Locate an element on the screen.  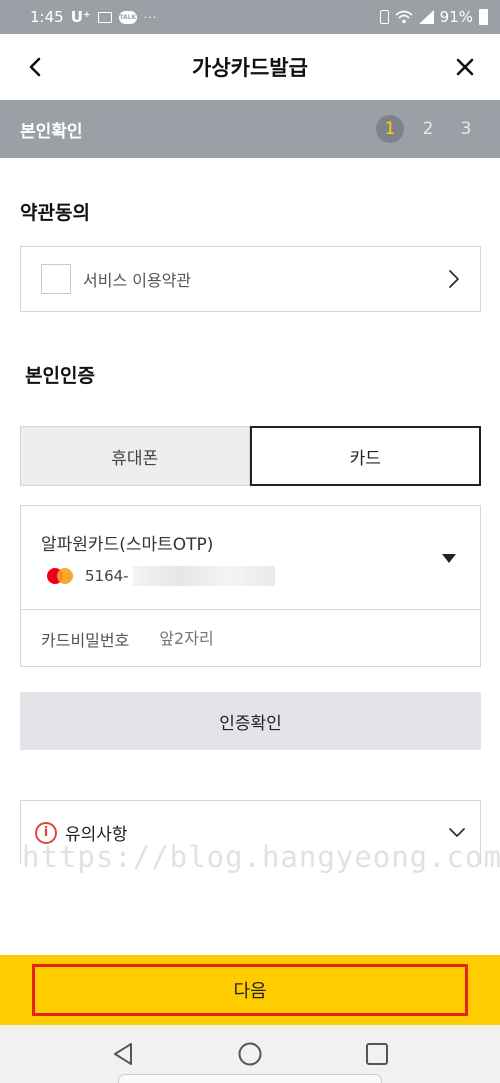
chevron-down-icon is located at coordinates (457, 832).